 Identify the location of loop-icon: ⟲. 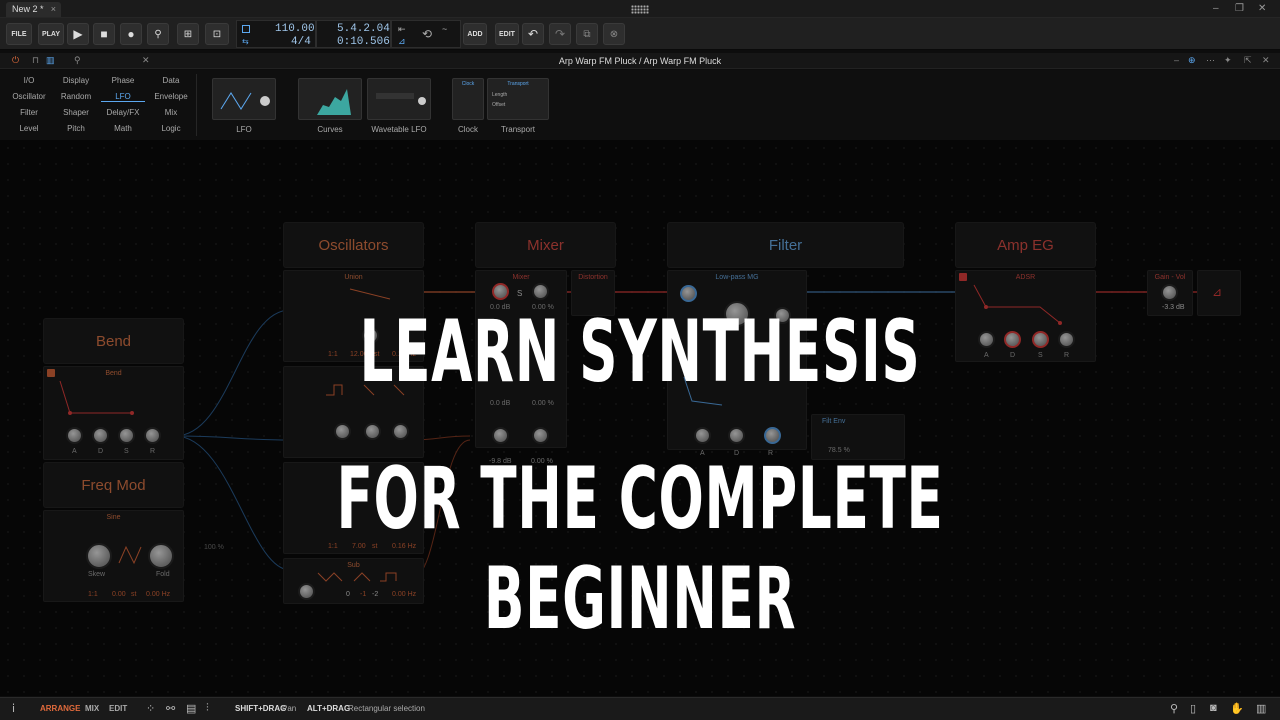
(427, 34).